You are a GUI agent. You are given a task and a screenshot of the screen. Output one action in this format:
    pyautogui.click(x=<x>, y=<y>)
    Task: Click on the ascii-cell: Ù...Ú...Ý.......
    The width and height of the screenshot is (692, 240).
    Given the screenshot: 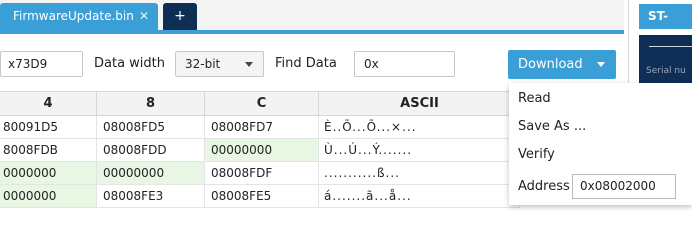 What is the action you would take?
    pyautogui.click(x=419, y=150)
    